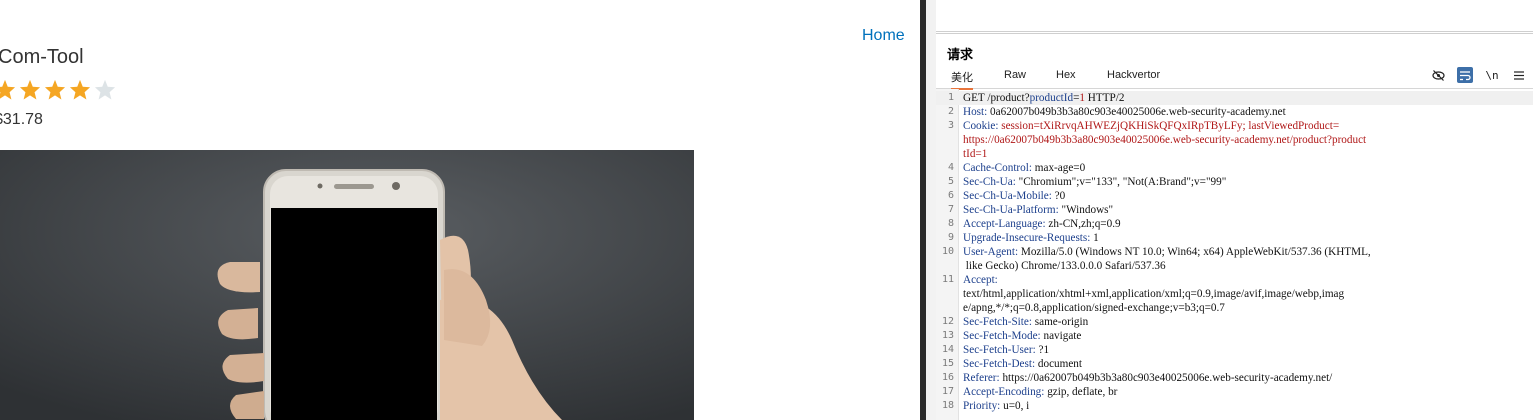 The width and height of the screenshot is (1533, 420). Describe the element at coordinates (950, 209) in the screenshot. I see `line-number: 7` at that location.